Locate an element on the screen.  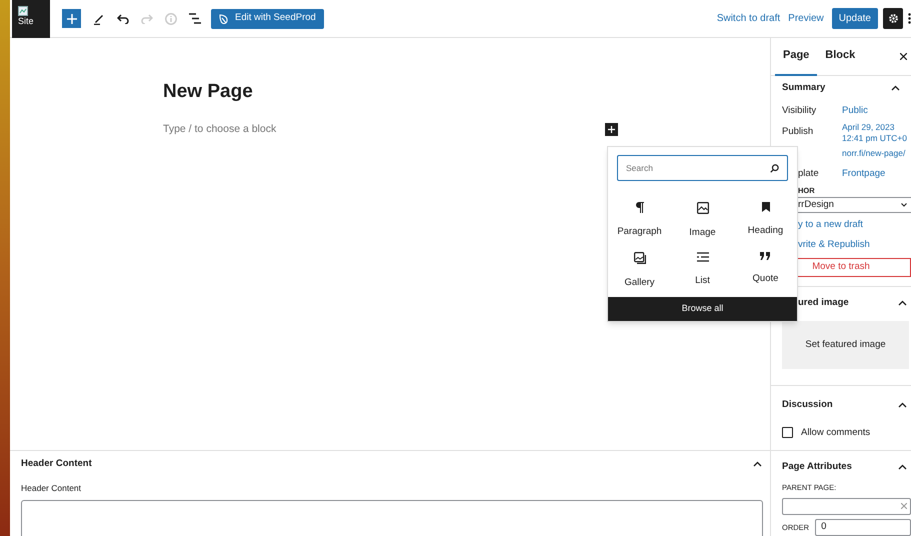
search-field: Search is located at coordinates (702, 168).